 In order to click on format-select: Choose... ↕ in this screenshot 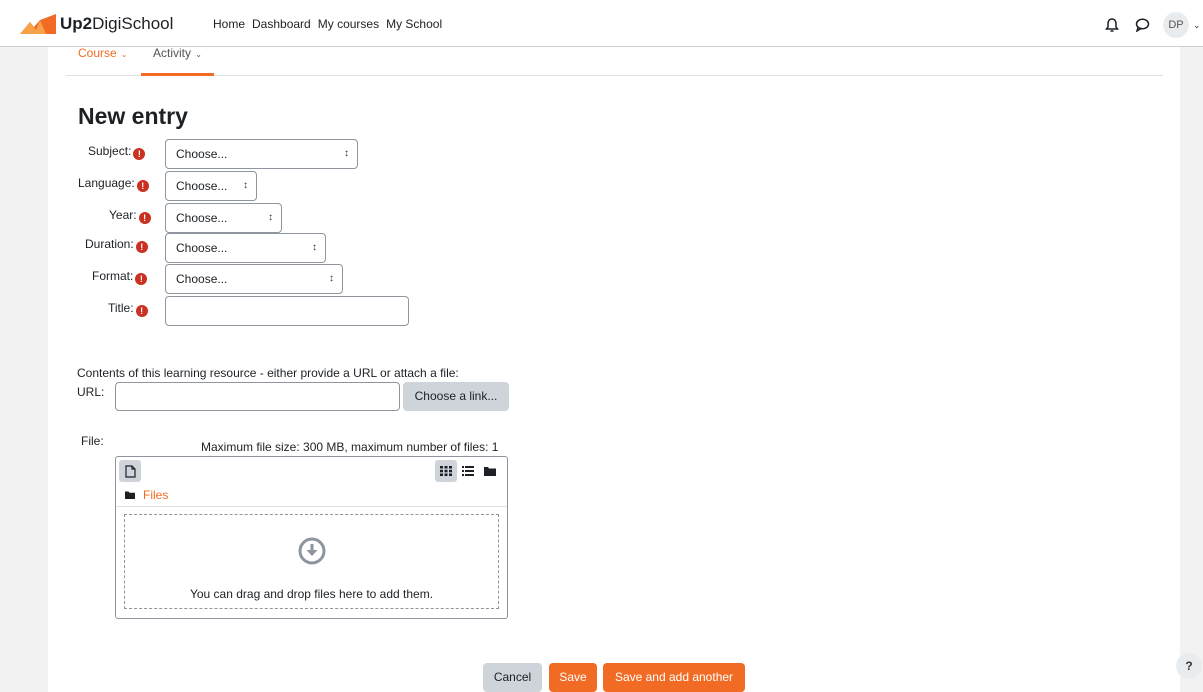, I will do `click(254, 279)`.